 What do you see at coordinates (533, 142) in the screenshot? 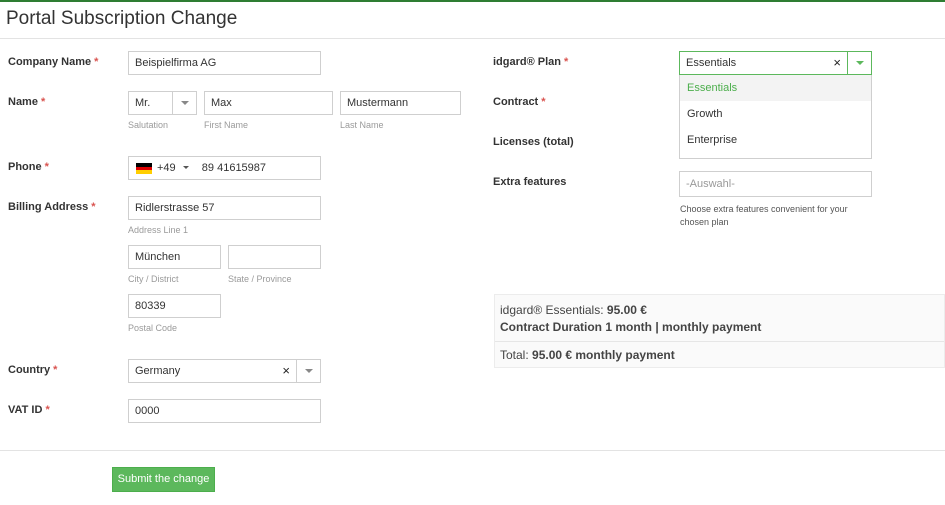
I see `licenses-label: Licenses (total)` at bounding box center [533, 142].